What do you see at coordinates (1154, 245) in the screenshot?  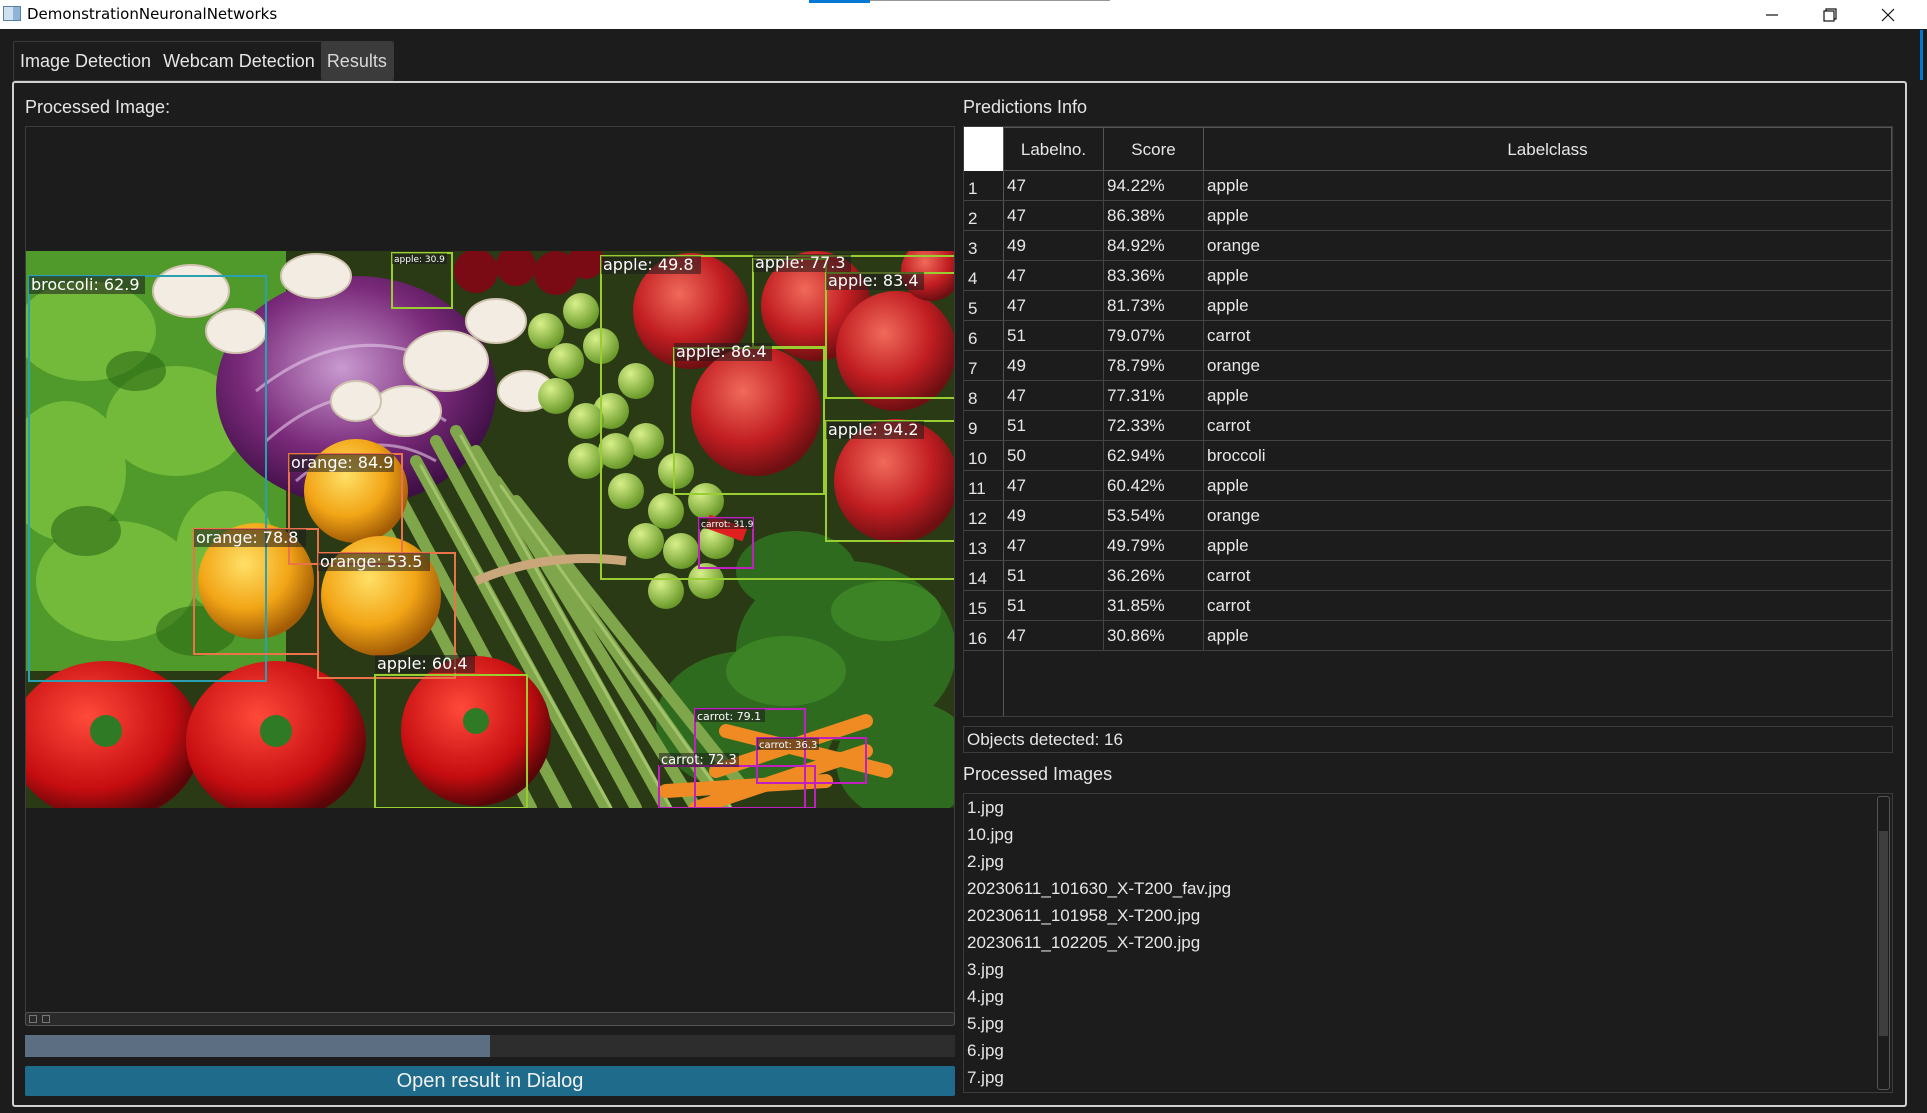 I see `cell-score: 84.92%` at bounding box center [1154, 245].